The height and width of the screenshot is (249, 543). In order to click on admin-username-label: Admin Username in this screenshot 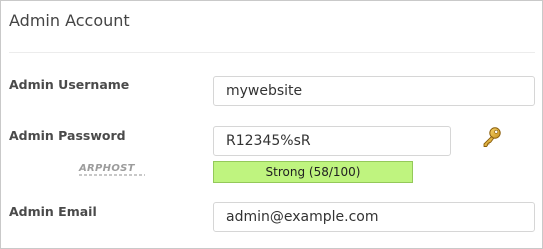, I will do `click(69, 84)`.